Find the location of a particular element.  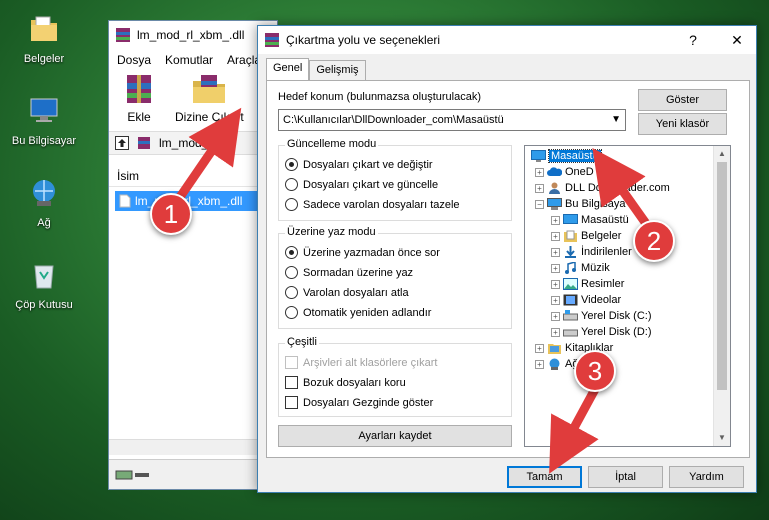

show-button: Göster is located at coordinates (682, 100).